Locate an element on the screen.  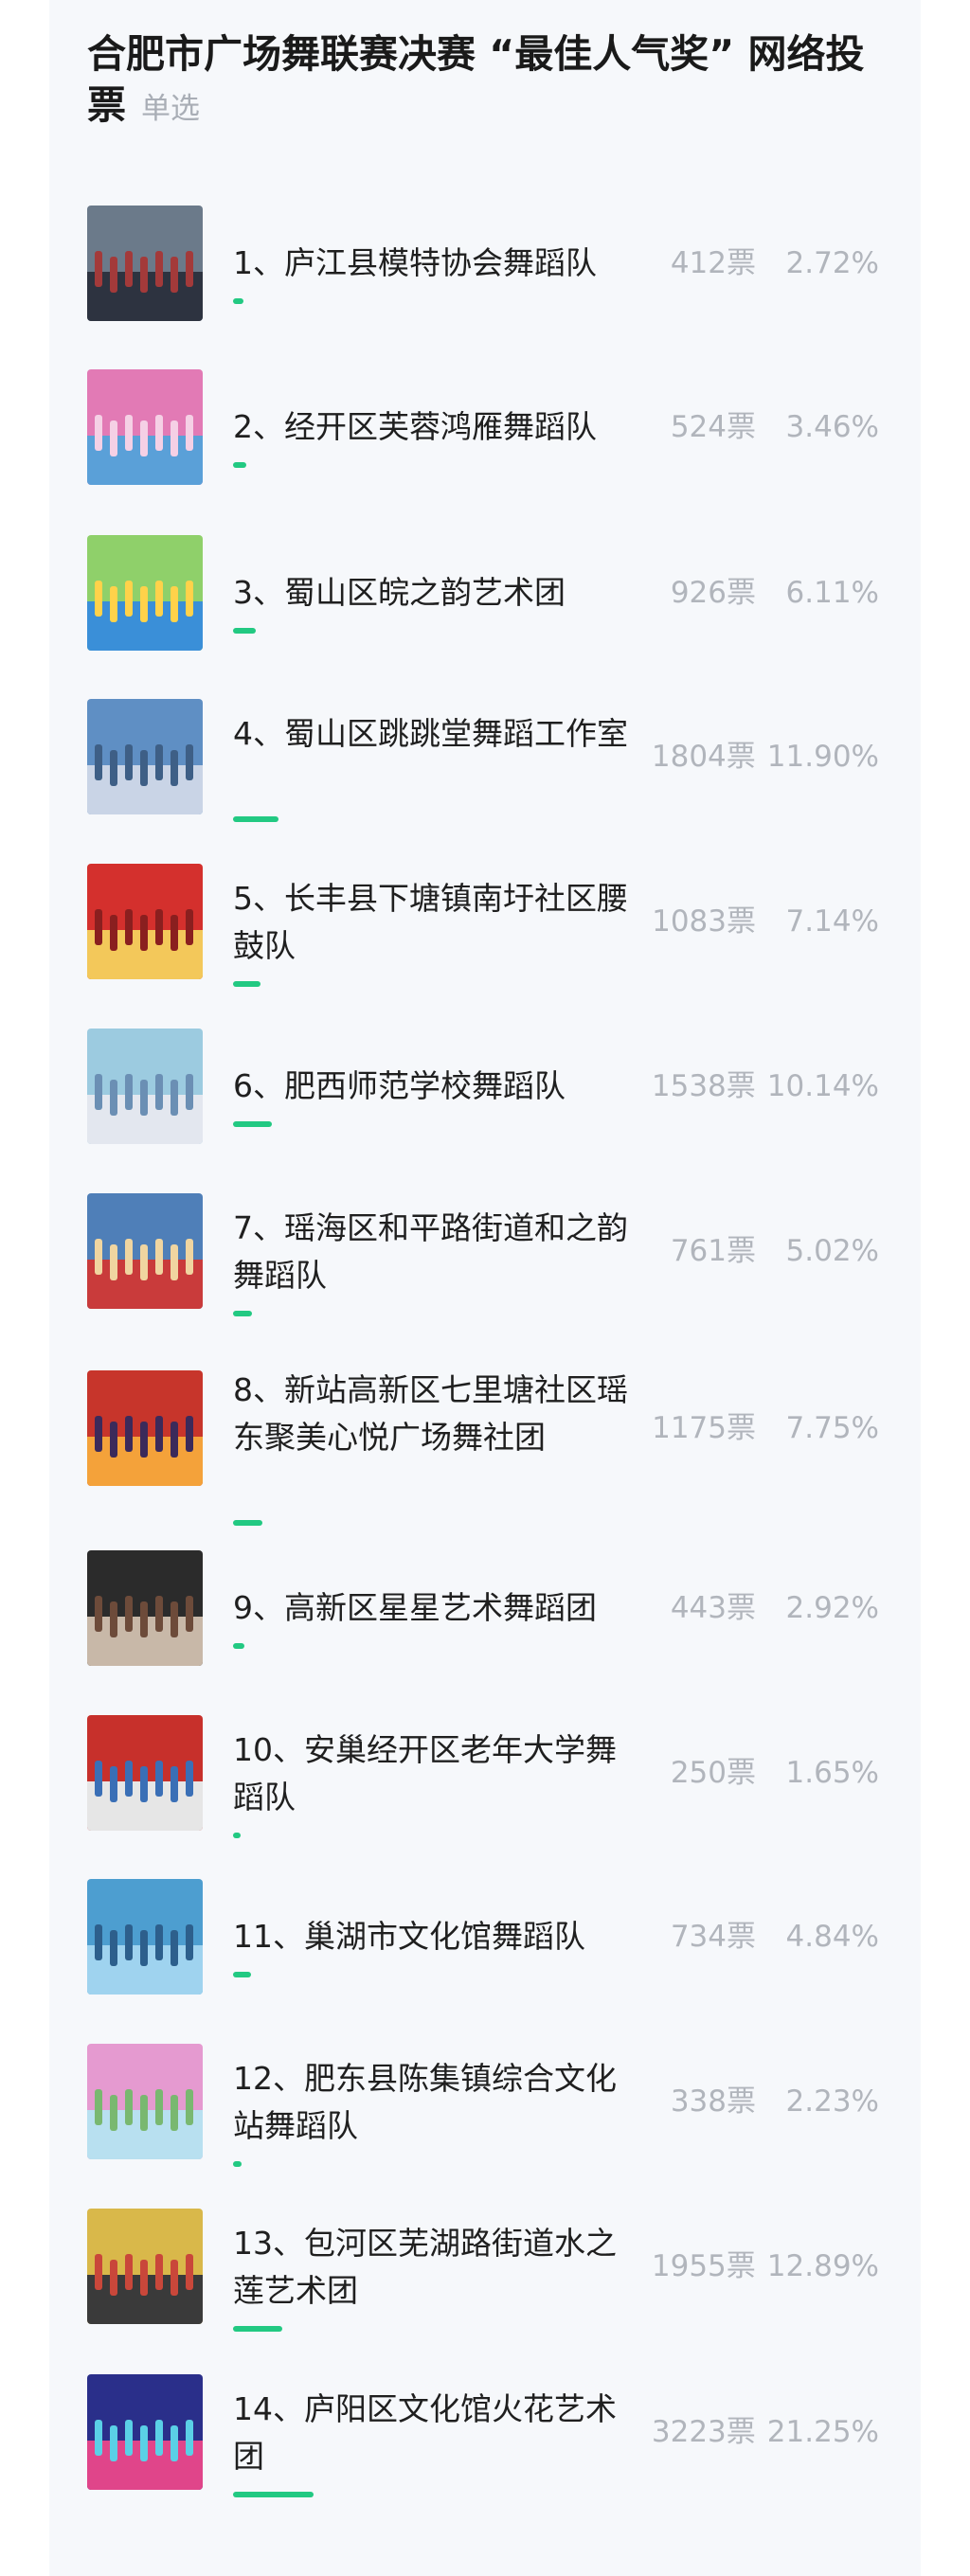
vote-count: 250票 is located at coordinates (713, 1773).